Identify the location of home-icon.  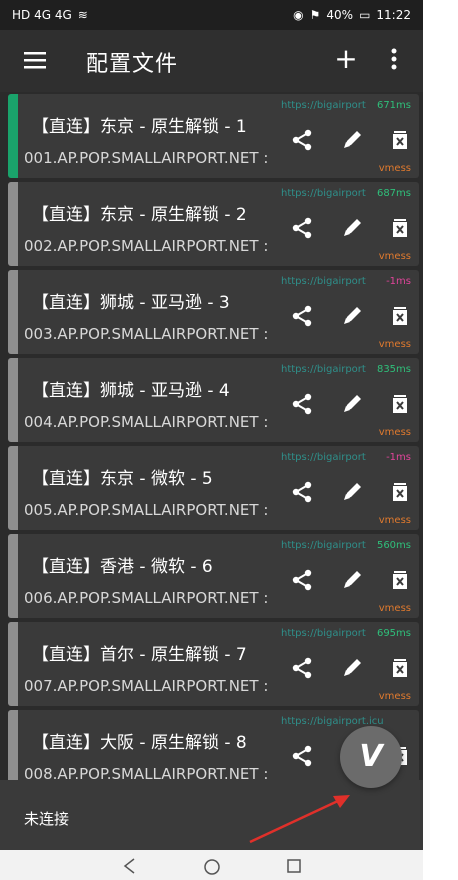
(212, 866).